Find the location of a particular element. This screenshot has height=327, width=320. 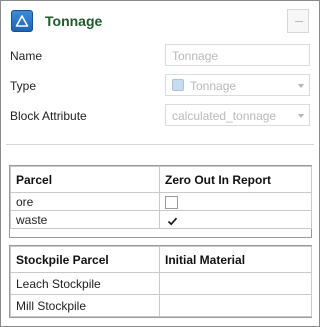

name-field: Tonnage is located at coordinates (237, 55).